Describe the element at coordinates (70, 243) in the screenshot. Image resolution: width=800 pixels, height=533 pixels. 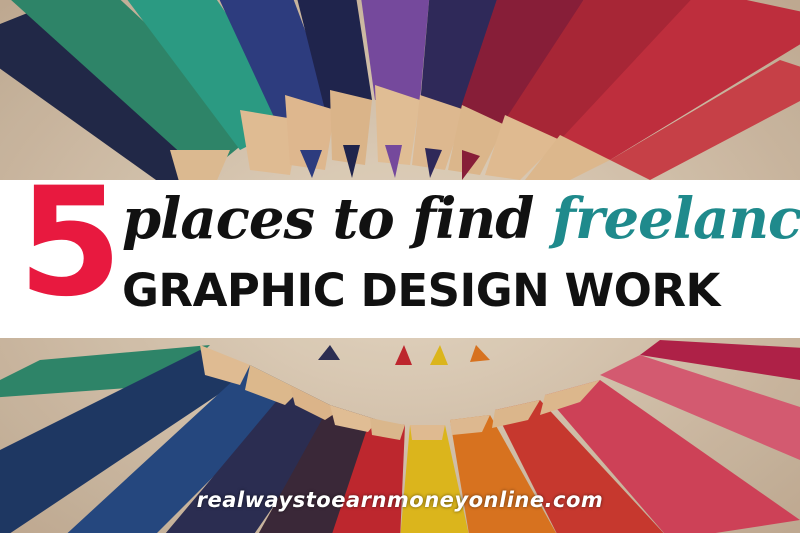
I see `headline-number: 5` at that location.